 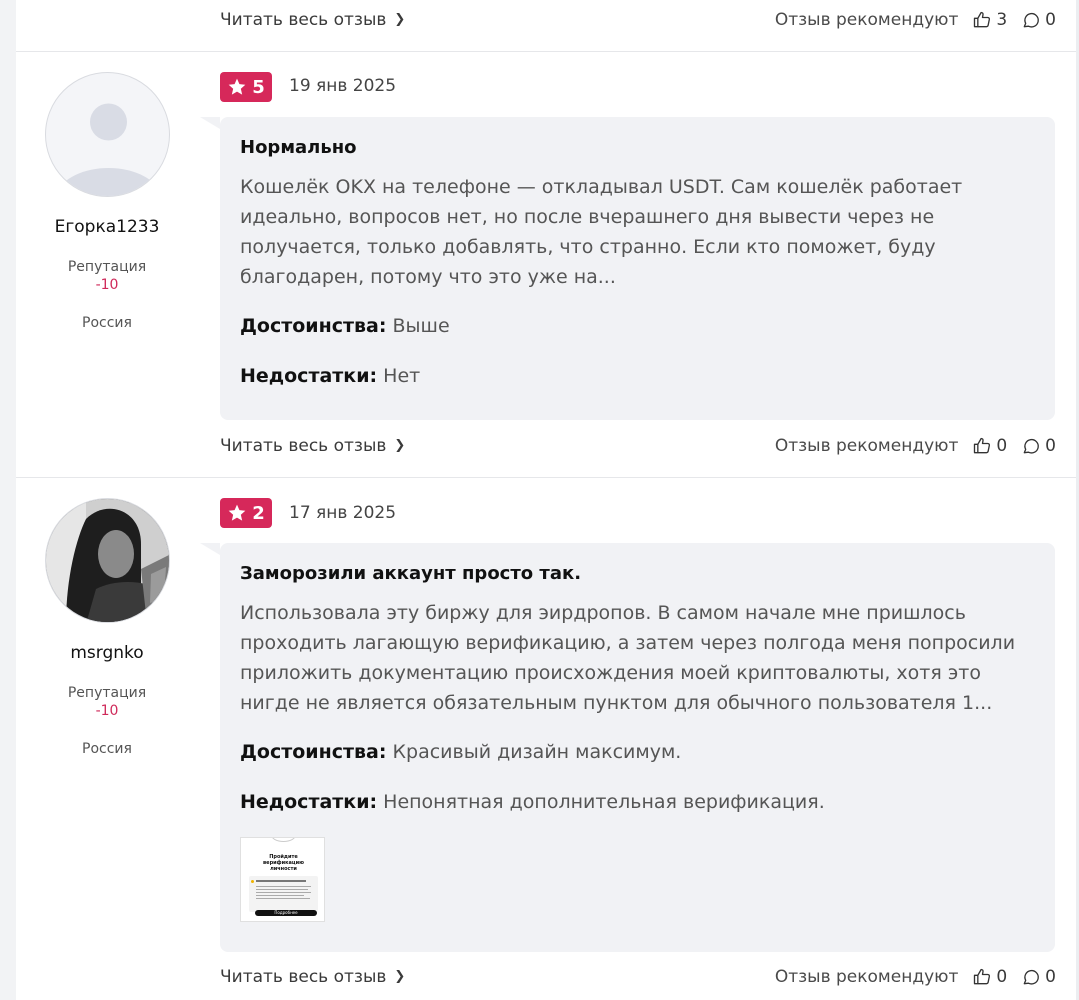 I want to click on thumbnail-button: Подробнее, so click(x=286, y=913).